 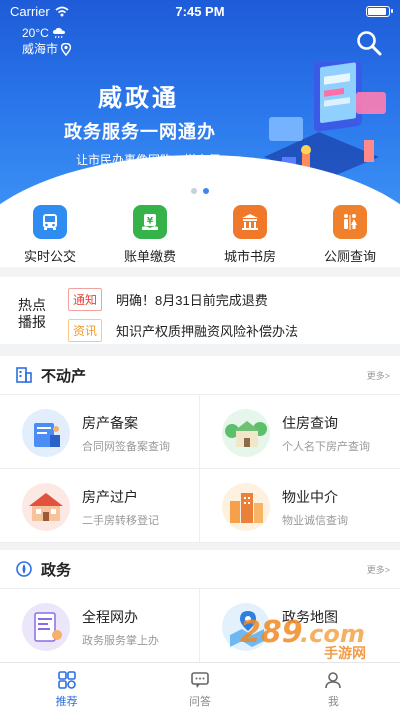 What do you see at coordinates (250, 222) in the screenshot?
I see `library-icon` at bounding box center [250, 222].